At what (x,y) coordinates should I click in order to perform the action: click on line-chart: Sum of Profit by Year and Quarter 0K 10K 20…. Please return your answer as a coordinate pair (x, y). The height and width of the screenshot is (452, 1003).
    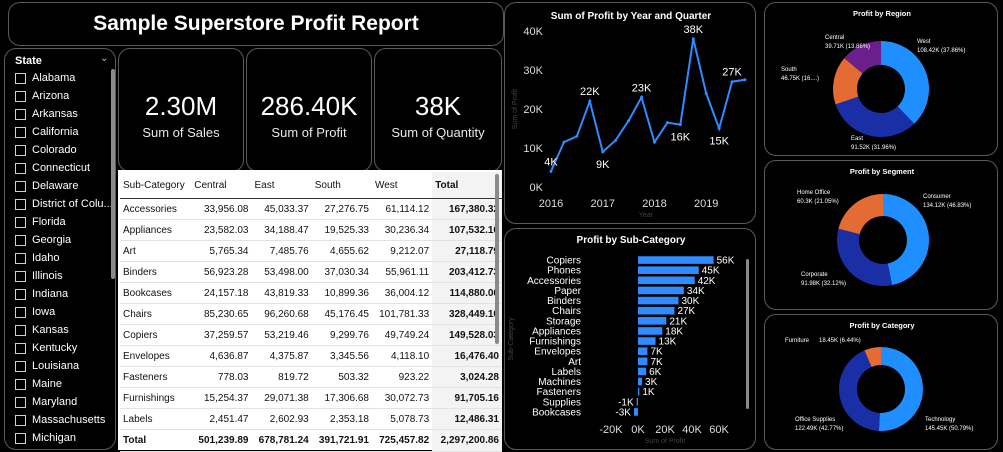
    Looking at the image, I should click on (629, 115).